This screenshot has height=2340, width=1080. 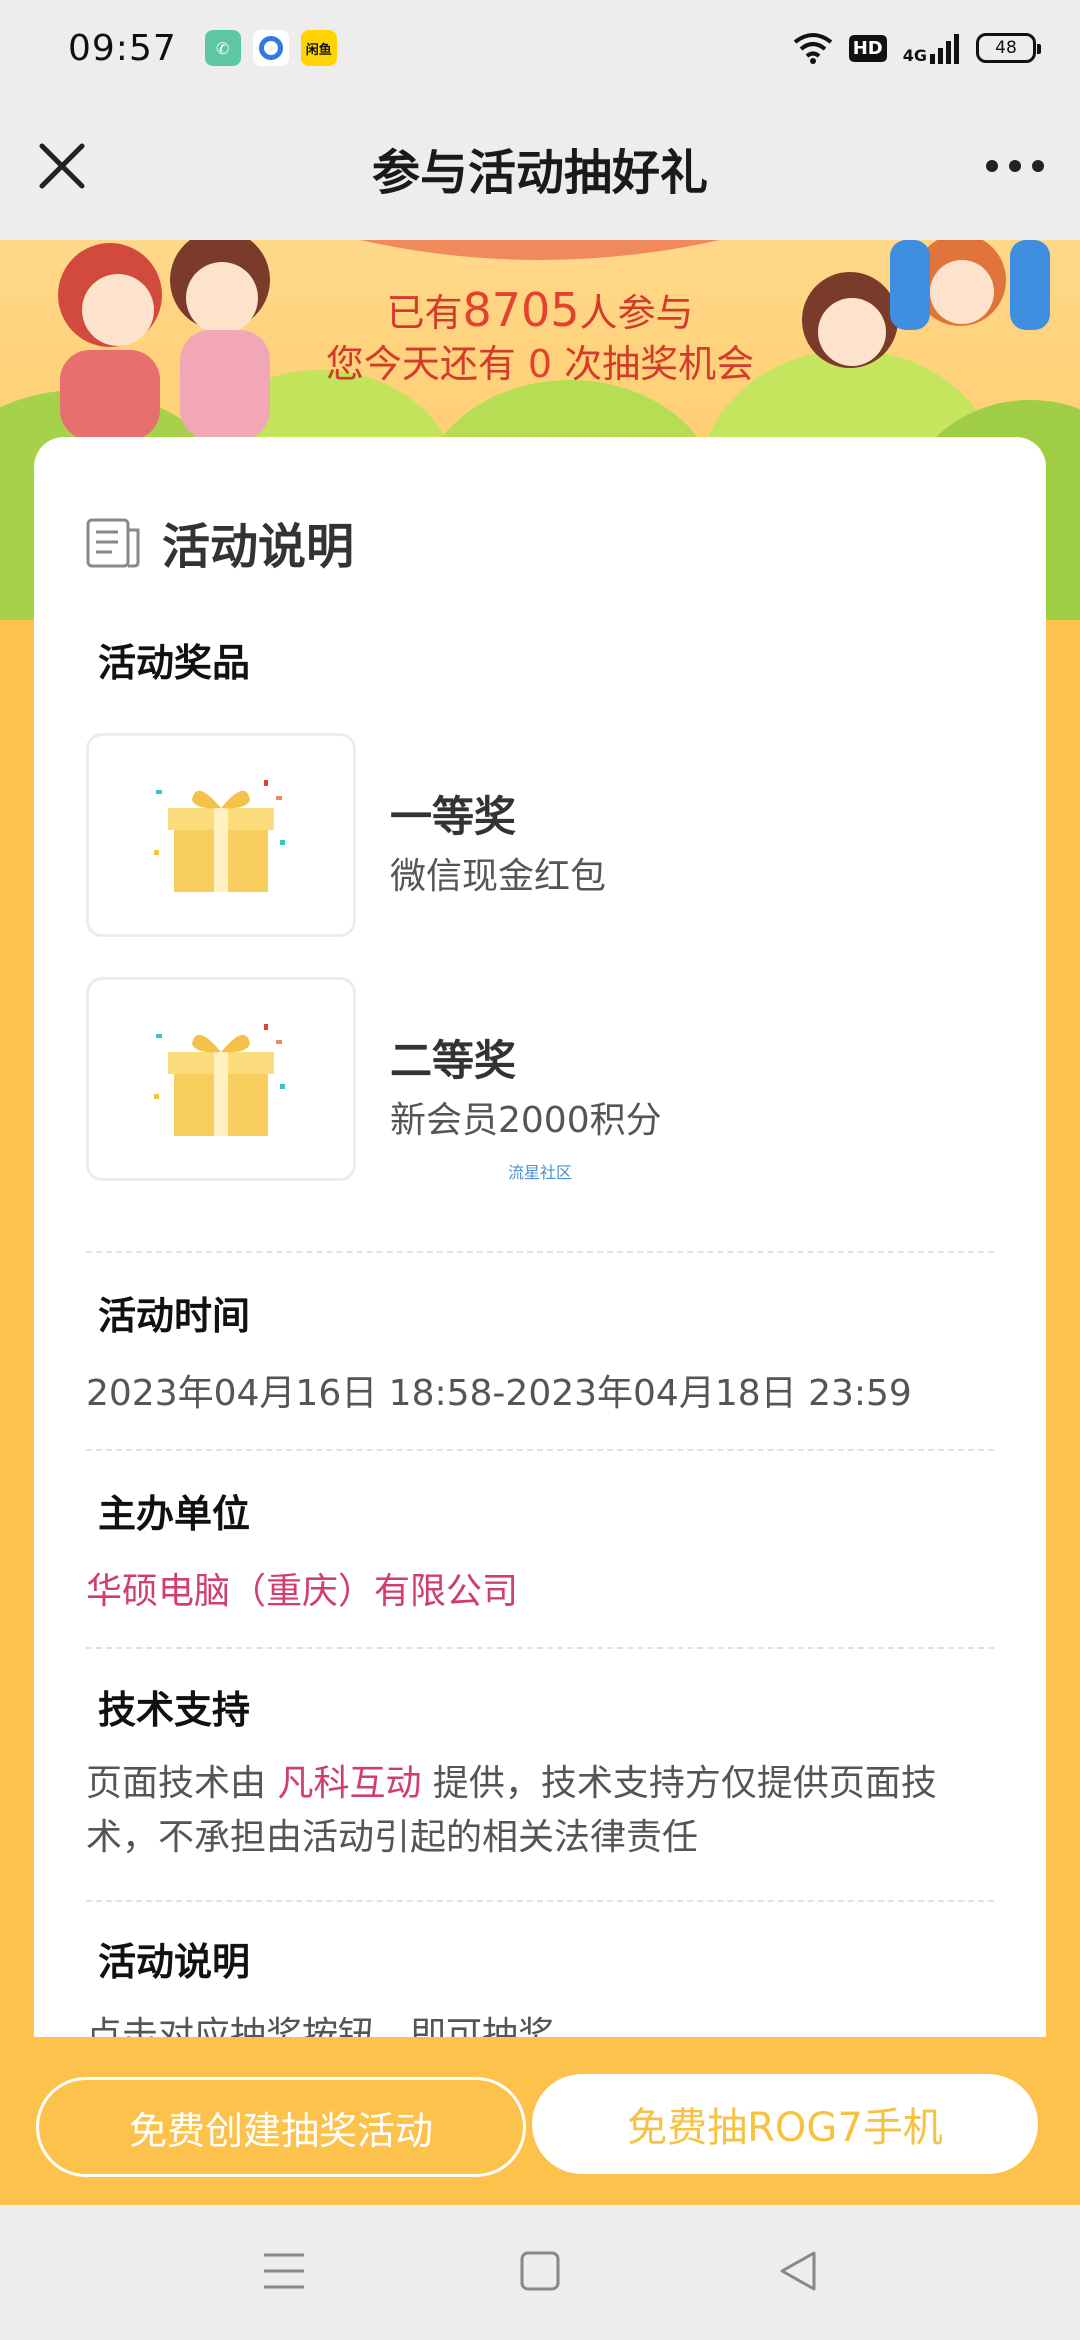 What do you see at coordinates (113, 543) in the screenshot?
I see `document-icon` at bounding box center [113, 543].